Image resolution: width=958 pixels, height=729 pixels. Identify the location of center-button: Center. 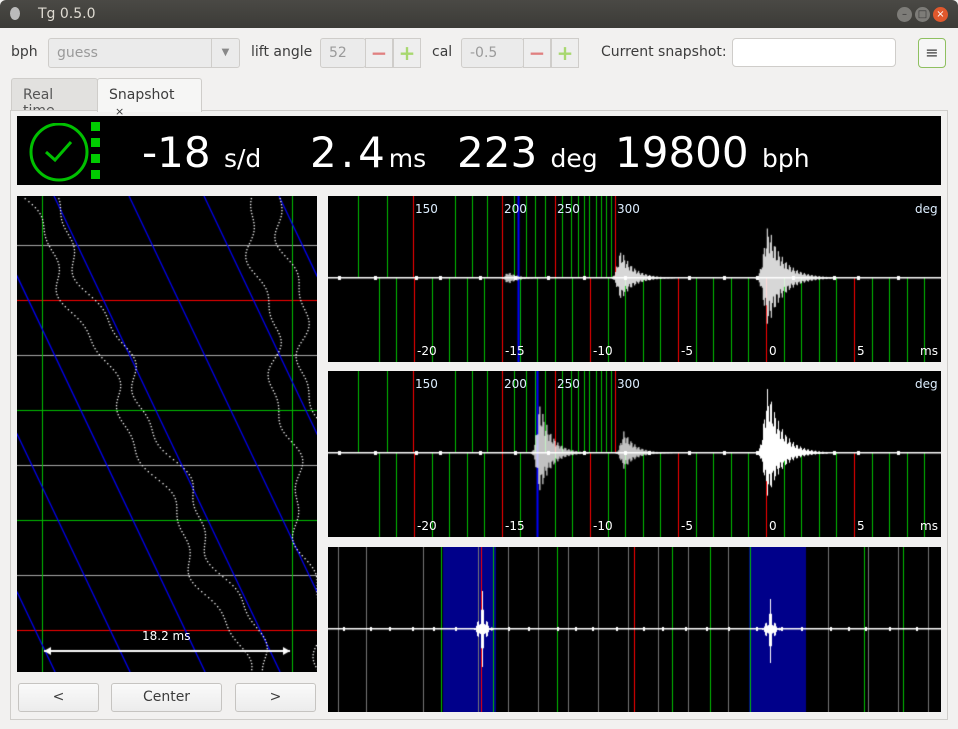
(166, 697).